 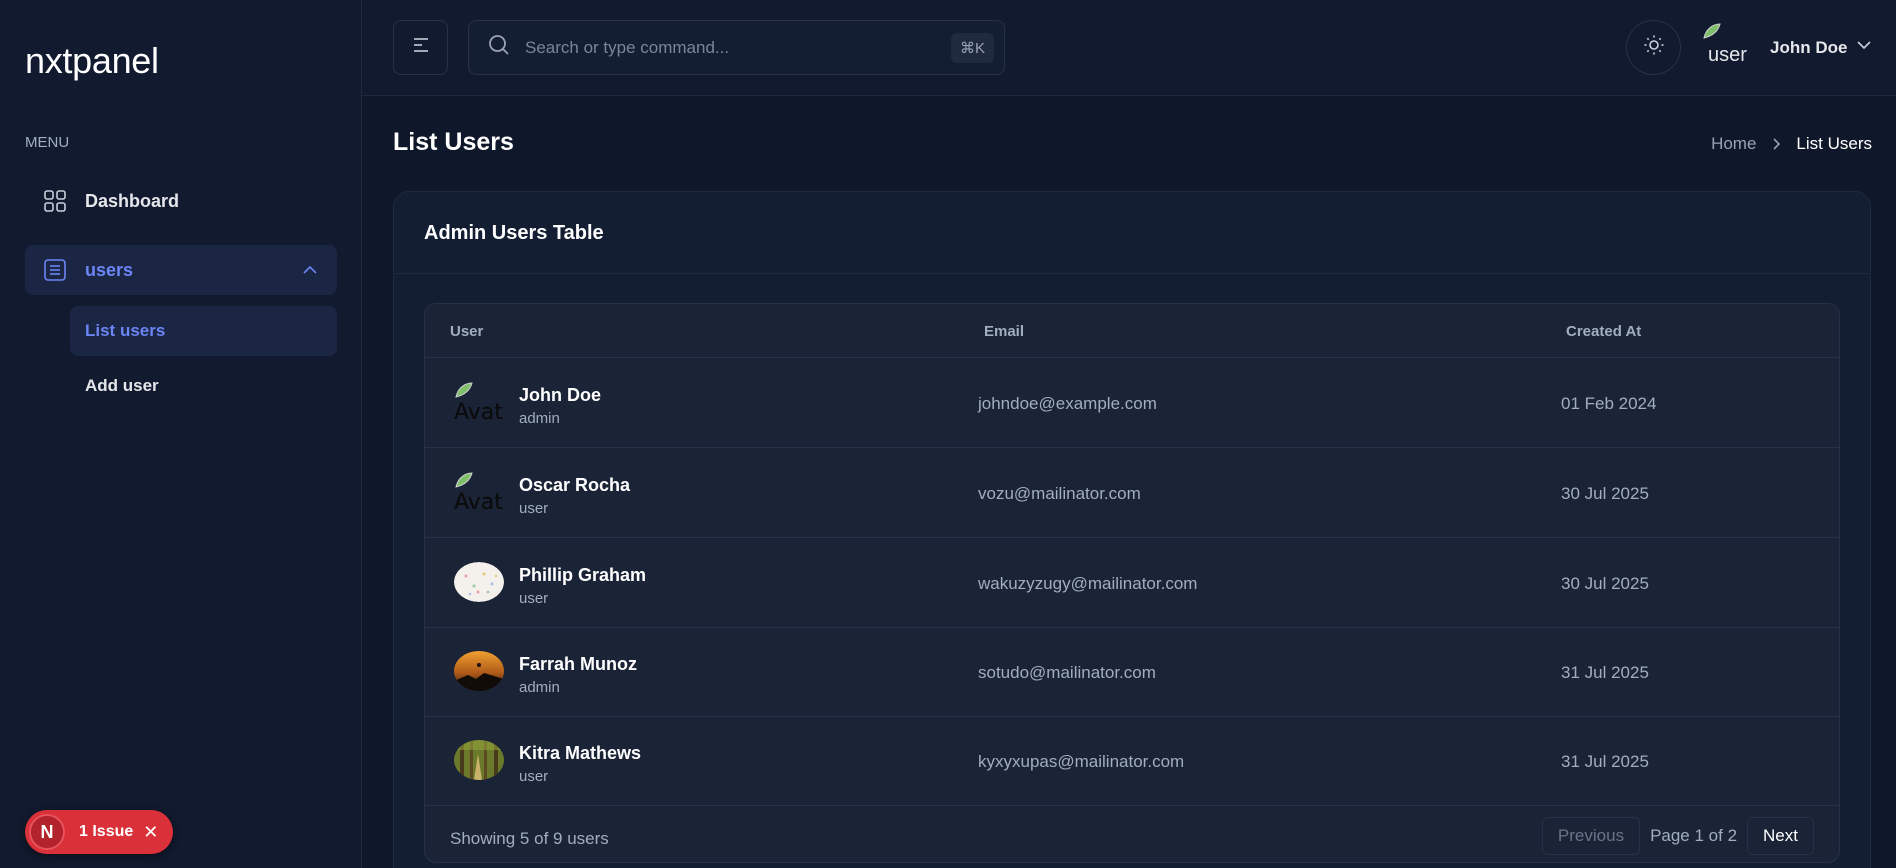 I want to click on user-name: Kitra Mathews, so click(x=580, y=753).